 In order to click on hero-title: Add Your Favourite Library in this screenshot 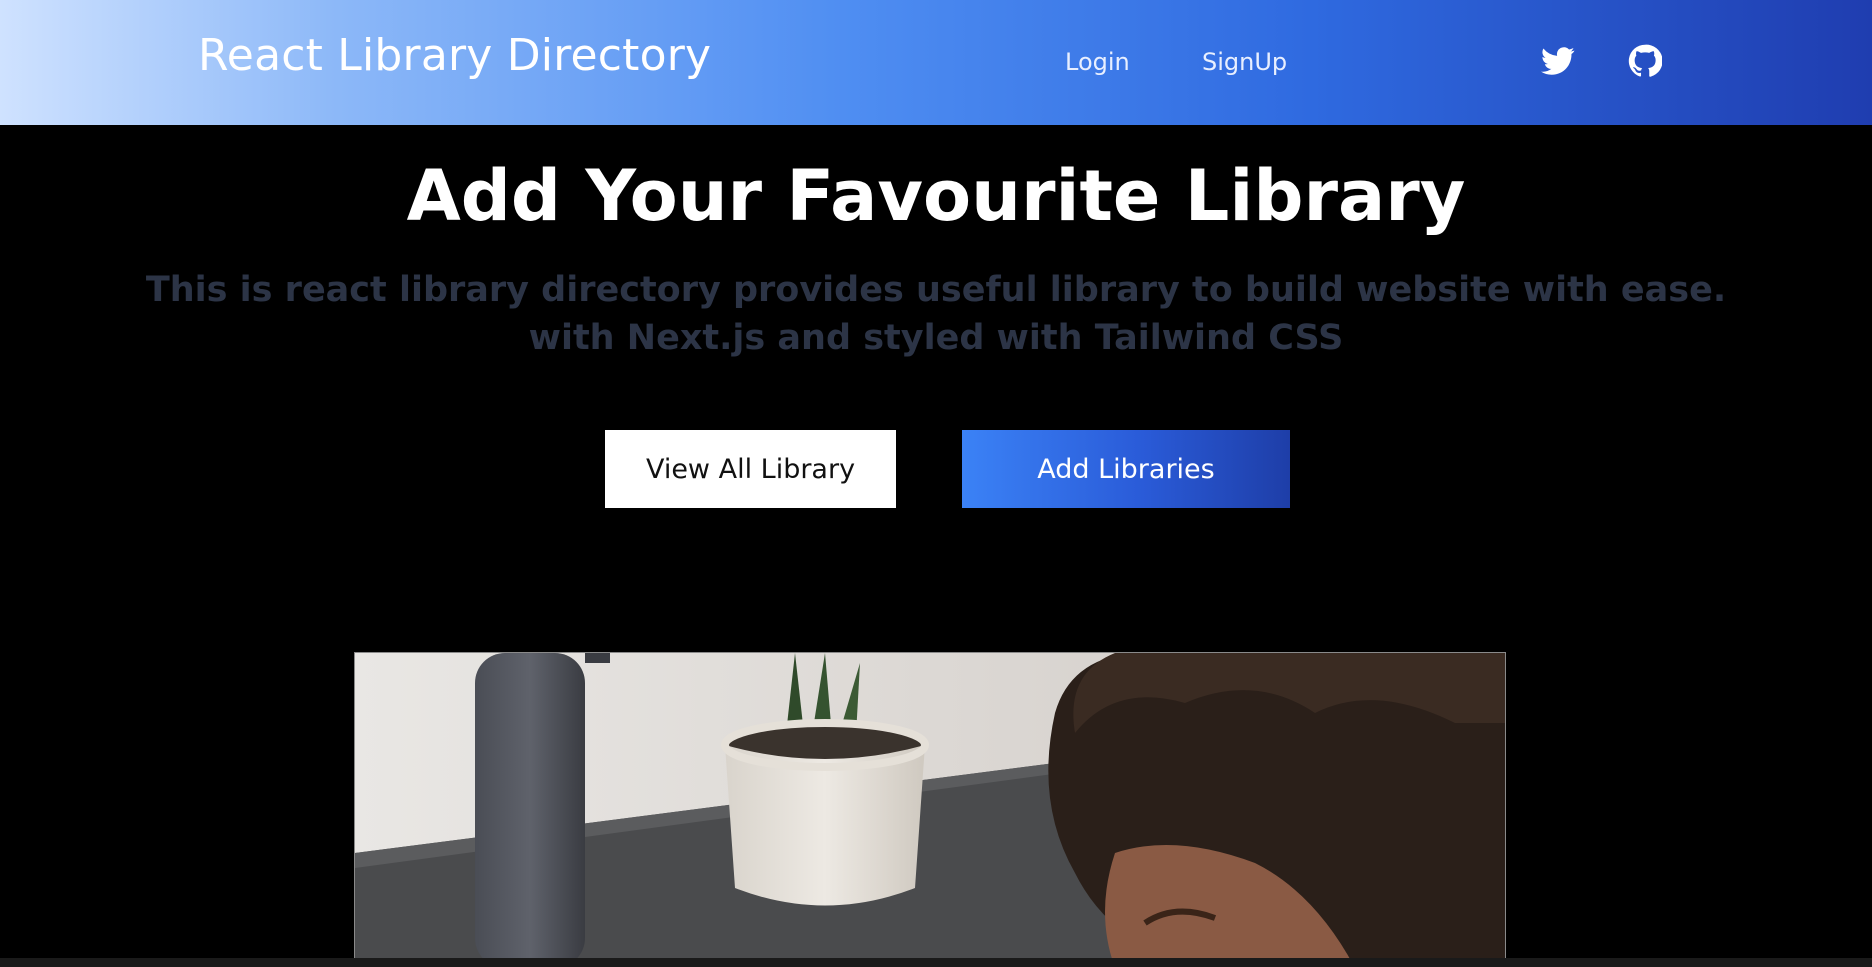, I will do `click(936, 196)`.